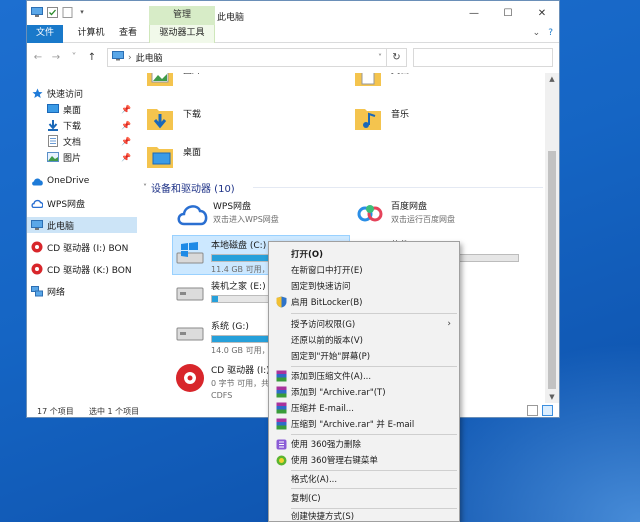 The image size is (640, 522). What do you see at coordinates (483, 57) in the screenshot?
I see `search-input` at bounding box center [483, 57].